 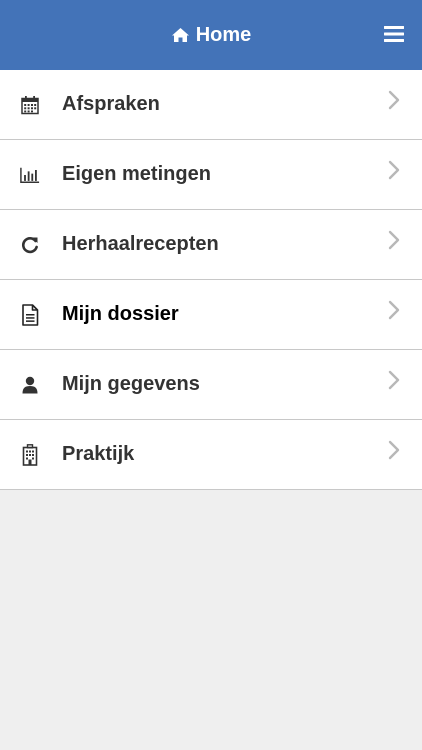 What do you see at coordinates (223, 34) in the screenshot?
I see `page-title: Home` at bounding box center [223, 34].